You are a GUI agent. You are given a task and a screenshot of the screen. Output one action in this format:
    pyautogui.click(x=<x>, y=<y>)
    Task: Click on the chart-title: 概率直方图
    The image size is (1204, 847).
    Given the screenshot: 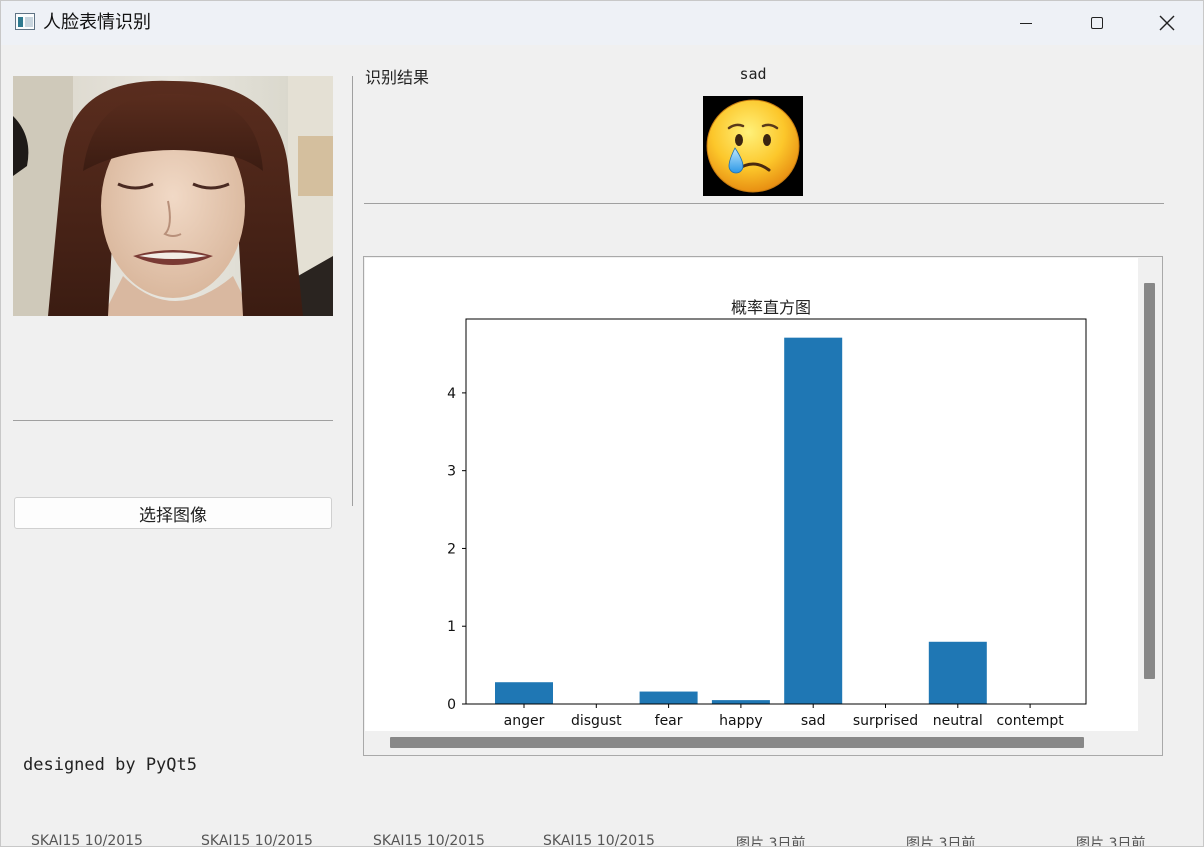 What is the action you would take?
    pyautogui.click(x=771, y=307)
    